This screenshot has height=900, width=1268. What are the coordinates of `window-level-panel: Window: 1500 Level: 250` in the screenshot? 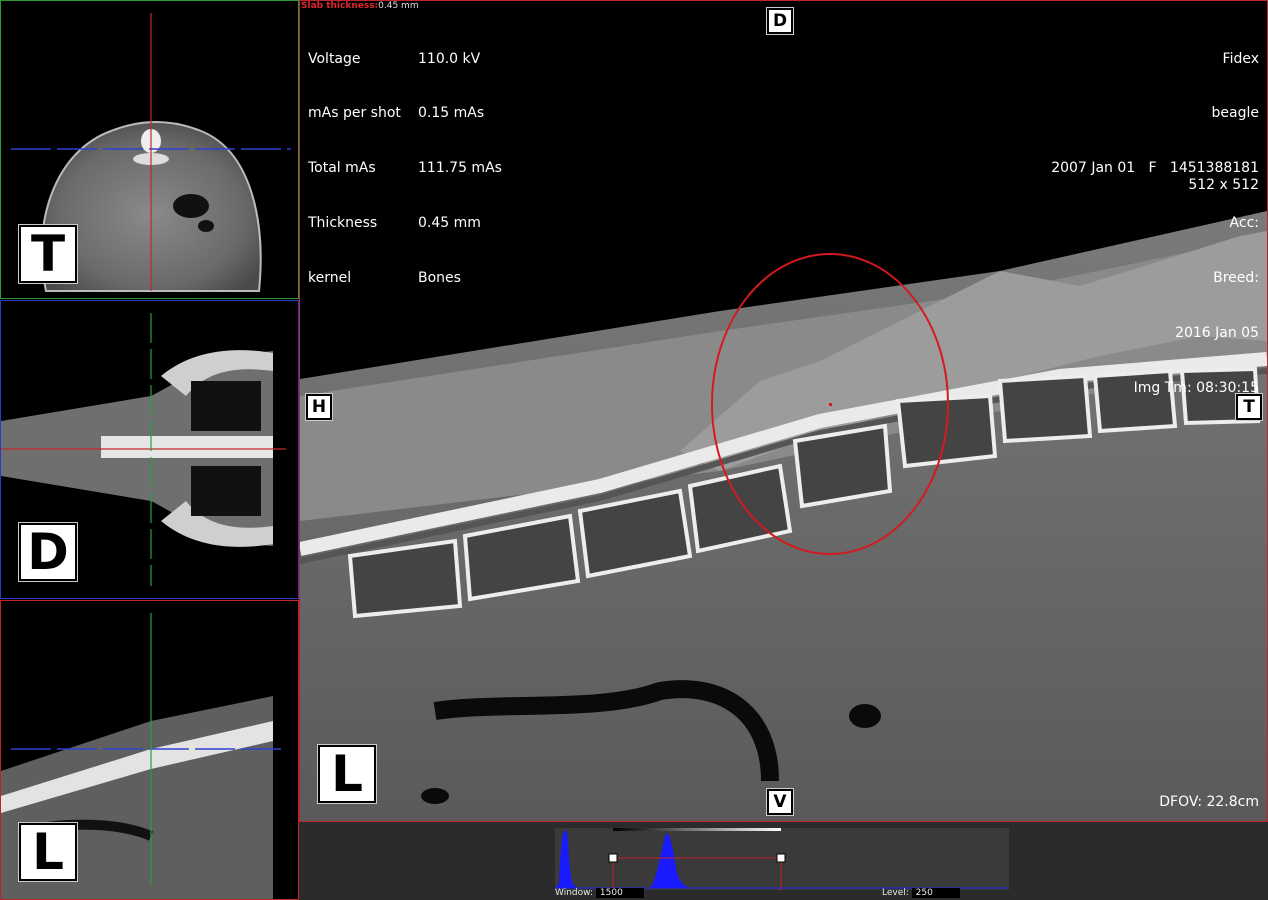 It's located at (783, 861).